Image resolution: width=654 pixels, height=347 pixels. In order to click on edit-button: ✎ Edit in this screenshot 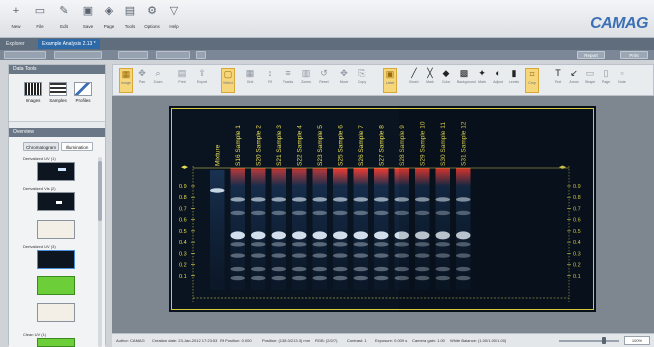, I will do `click(64, 19)`.